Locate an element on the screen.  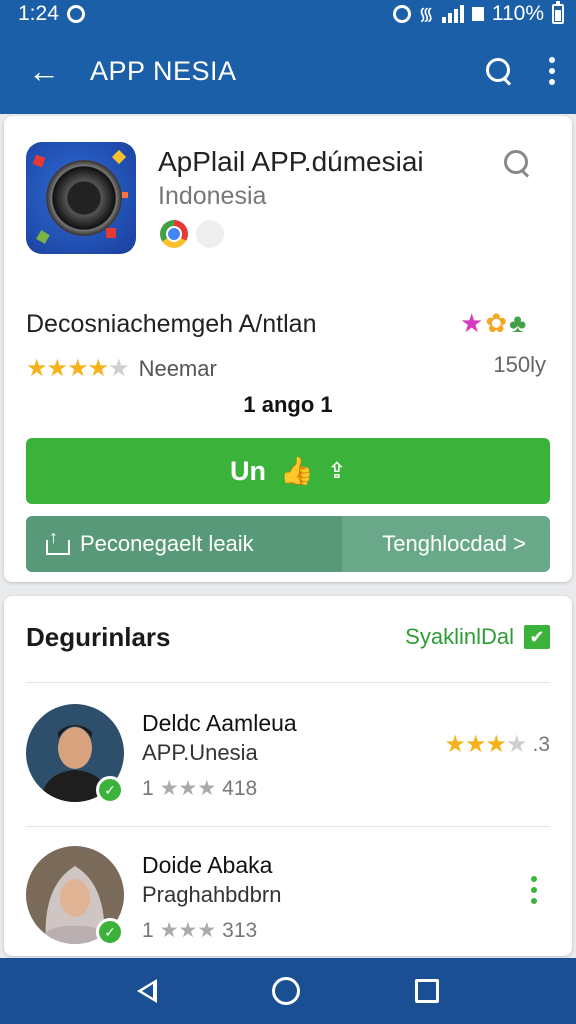
review-rating: ★★★★ .3 is located at coordinates (497, 744).